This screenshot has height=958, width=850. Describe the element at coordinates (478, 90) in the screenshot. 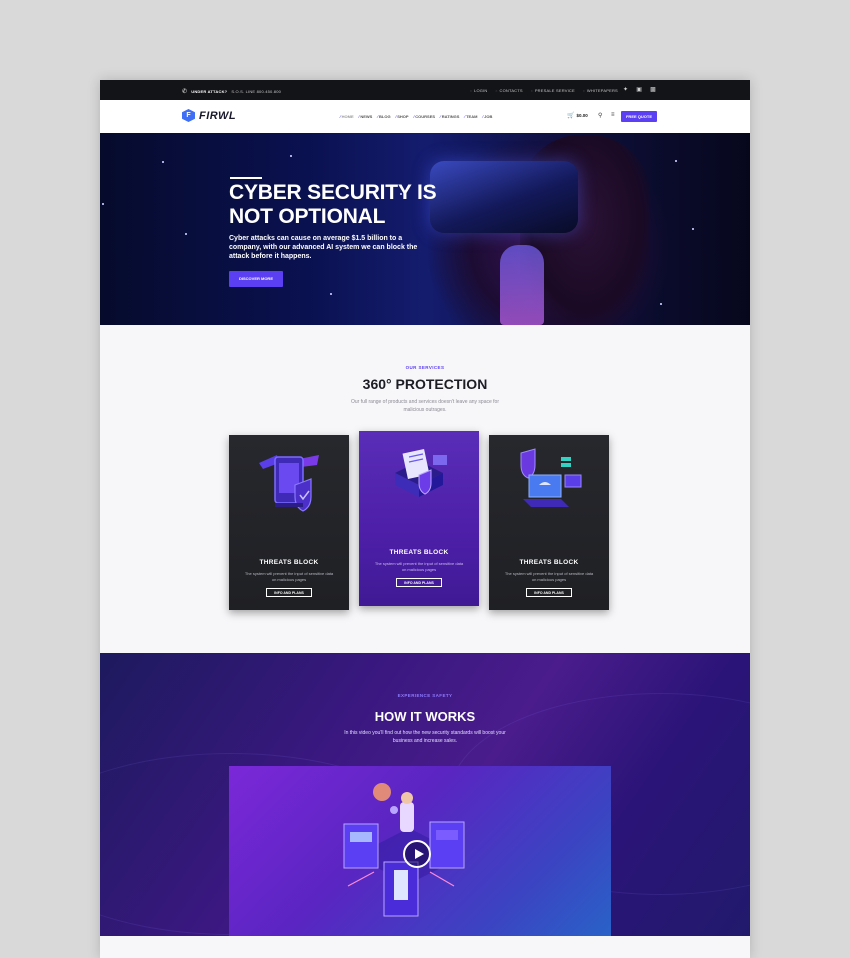

I see `top-link-login: LOGIN` at that location.